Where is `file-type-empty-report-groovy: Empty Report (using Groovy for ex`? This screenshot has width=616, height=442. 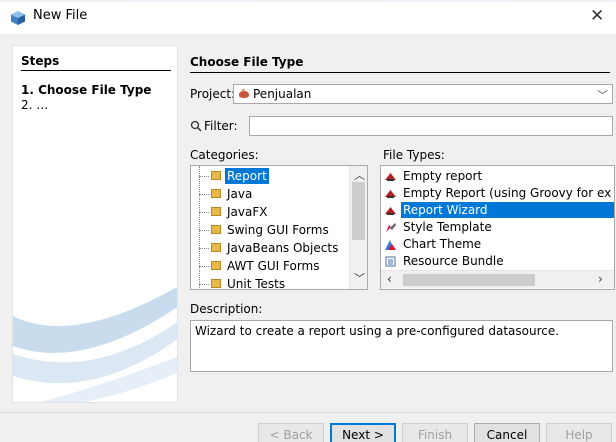 file-type-empty-report-groovy: Empty Report (using Groovy for ex is located at coordinates (507, 193).